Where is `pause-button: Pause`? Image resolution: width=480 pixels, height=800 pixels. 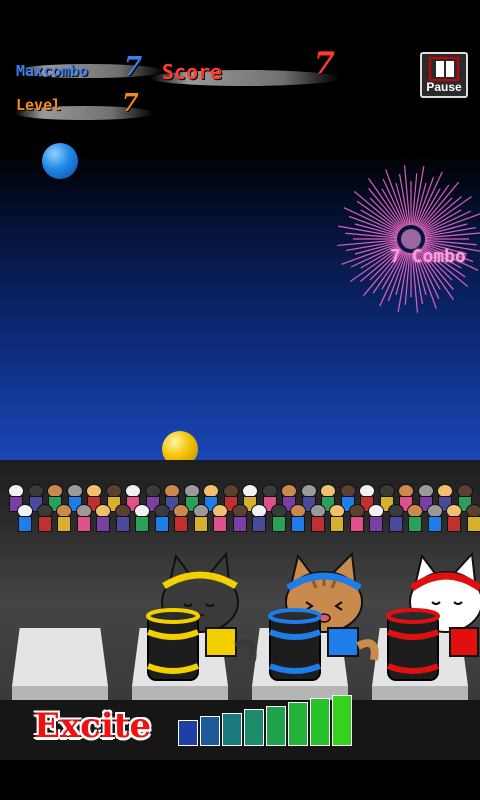
pause-button: Pause is located at coordinates (444, 75).